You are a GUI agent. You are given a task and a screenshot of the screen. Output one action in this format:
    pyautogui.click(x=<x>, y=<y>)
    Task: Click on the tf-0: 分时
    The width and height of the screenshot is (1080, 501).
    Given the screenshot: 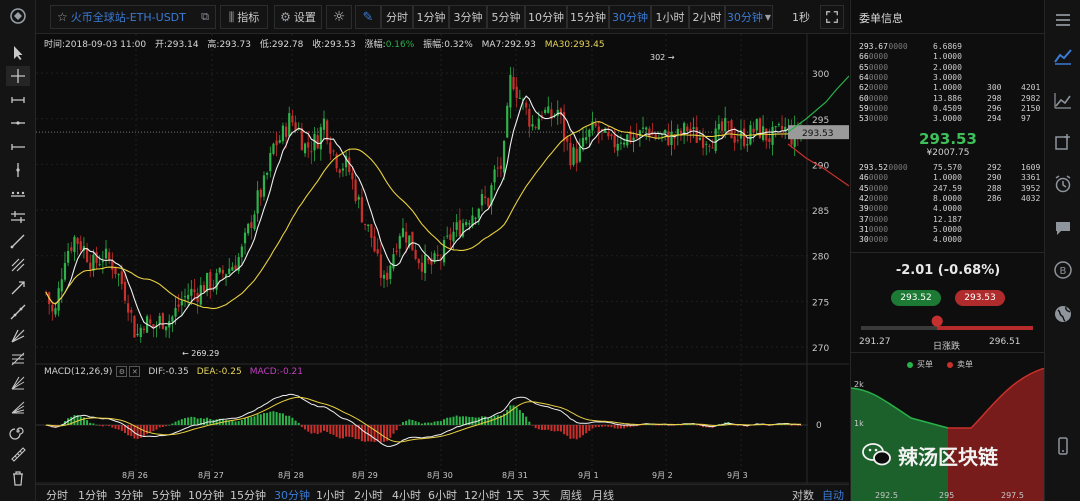 What is the action you would take?
    pyautogui.click(x=397, y=17)
    